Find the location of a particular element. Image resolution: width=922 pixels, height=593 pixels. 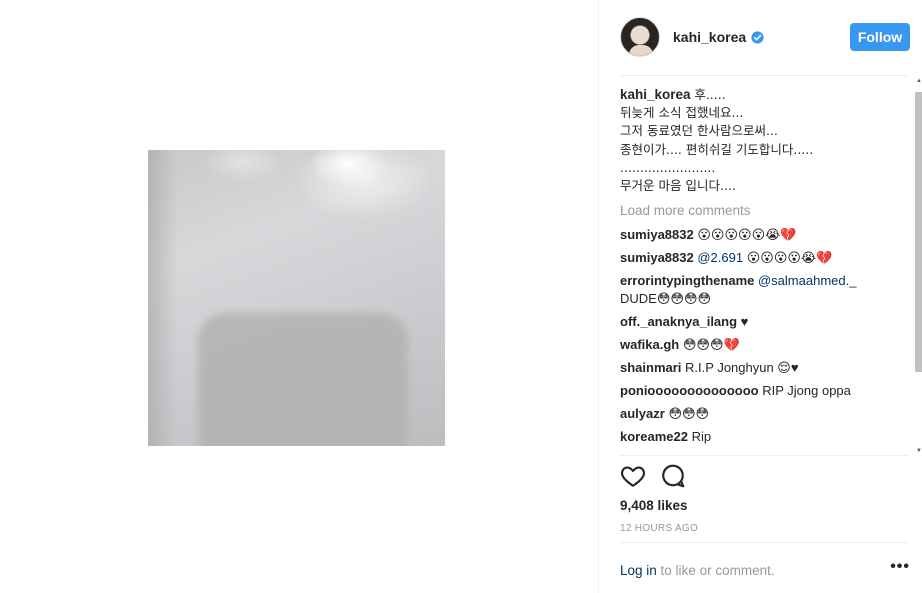

comment-username: off._anaknya_ilang is located at coordinates (678, 321).